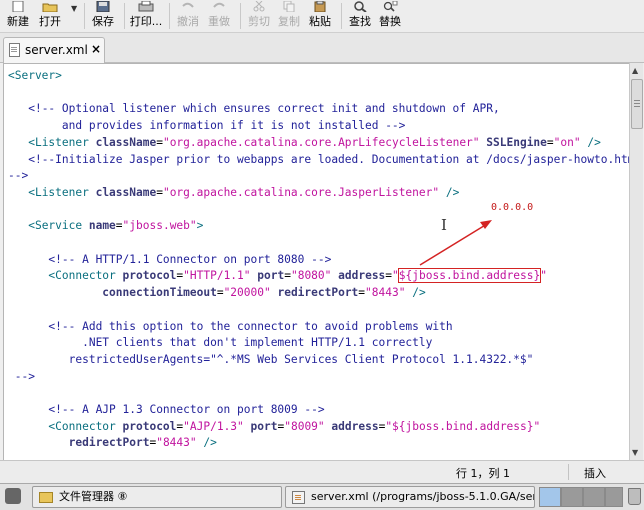 This screenshot has height=510, width=644. What do you see at coordinates (14, 50) in the screenshot?
I see `text-file-icon` at bounding box center [14, 50].